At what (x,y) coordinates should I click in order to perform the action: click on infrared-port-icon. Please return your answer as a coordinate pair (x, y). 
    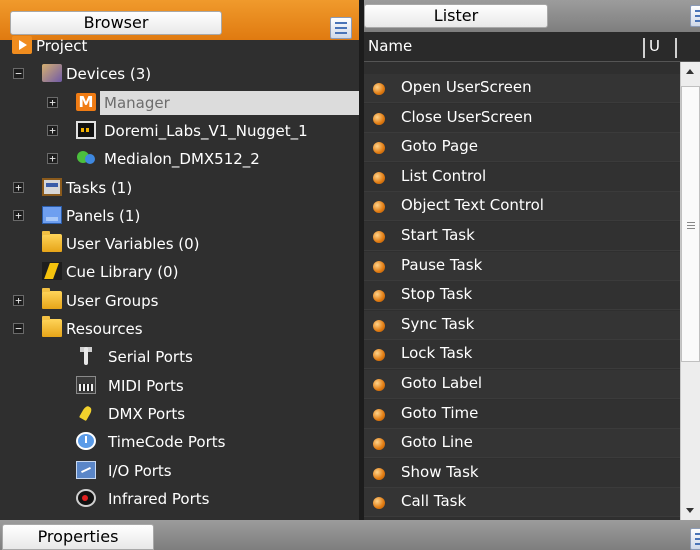
    Looking at the image, I should click on (86, 497).